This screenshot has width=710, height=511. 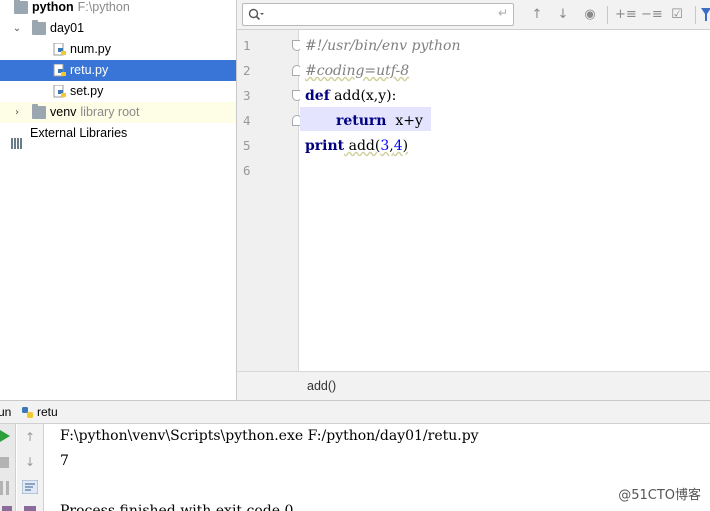 What do you see at coordinates (626, 15) in the screenshot?
I see `add-occurrence-icon: +≡` at bounding box center [626, 15].